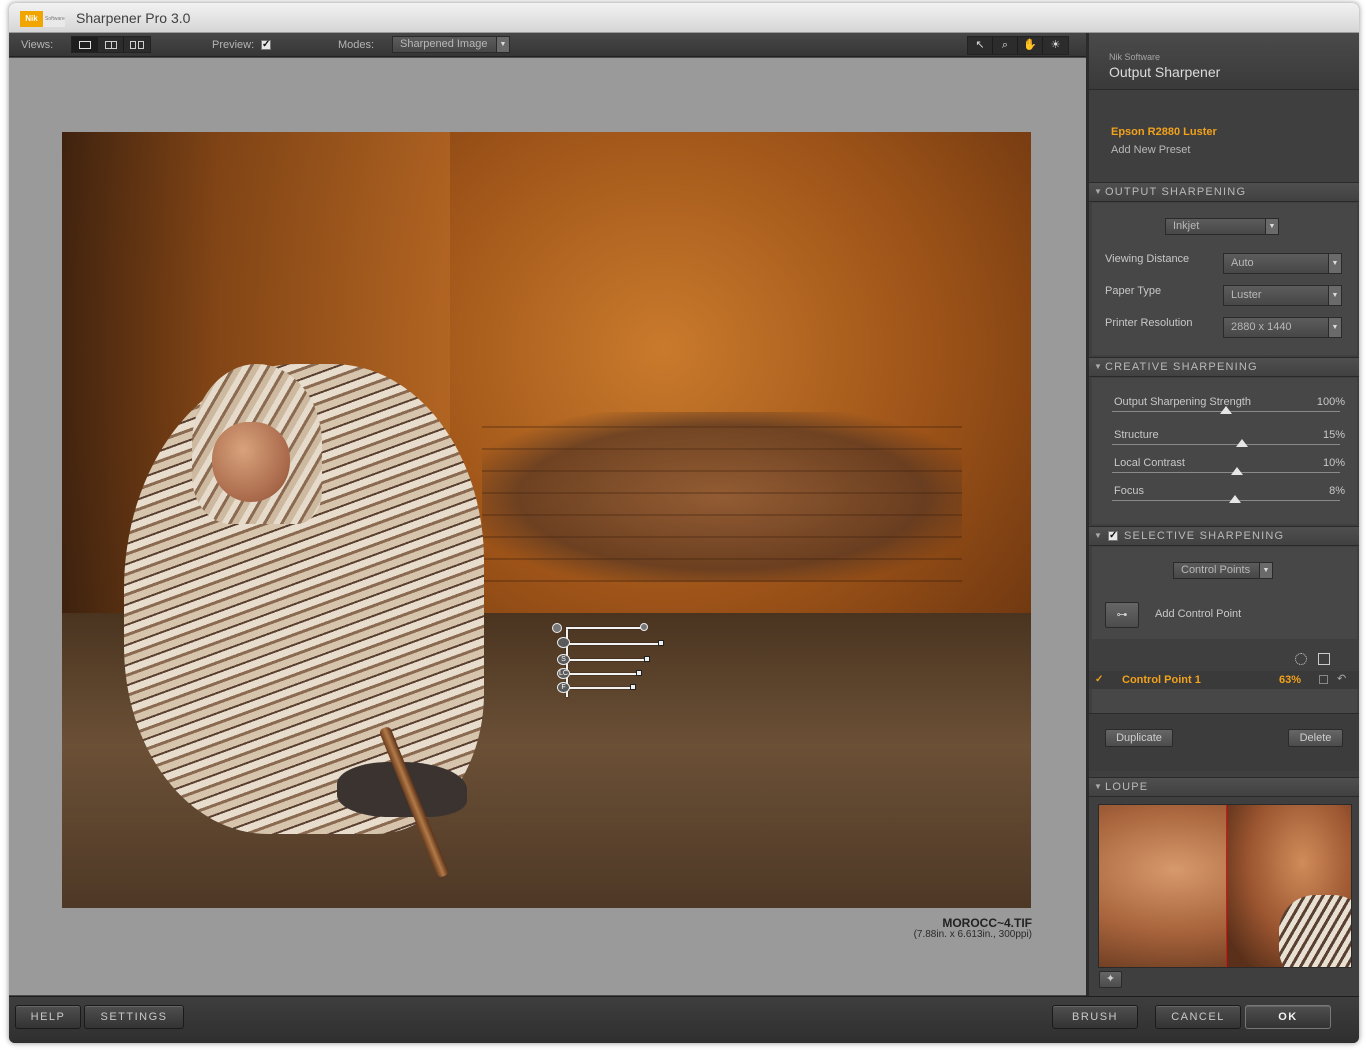 The width and height of the screenshot is (1366, 1050). I want to click on selective-sharpening-header: ▼ ✓ SELECTIVE SHARPENING, so click(1224, 536).